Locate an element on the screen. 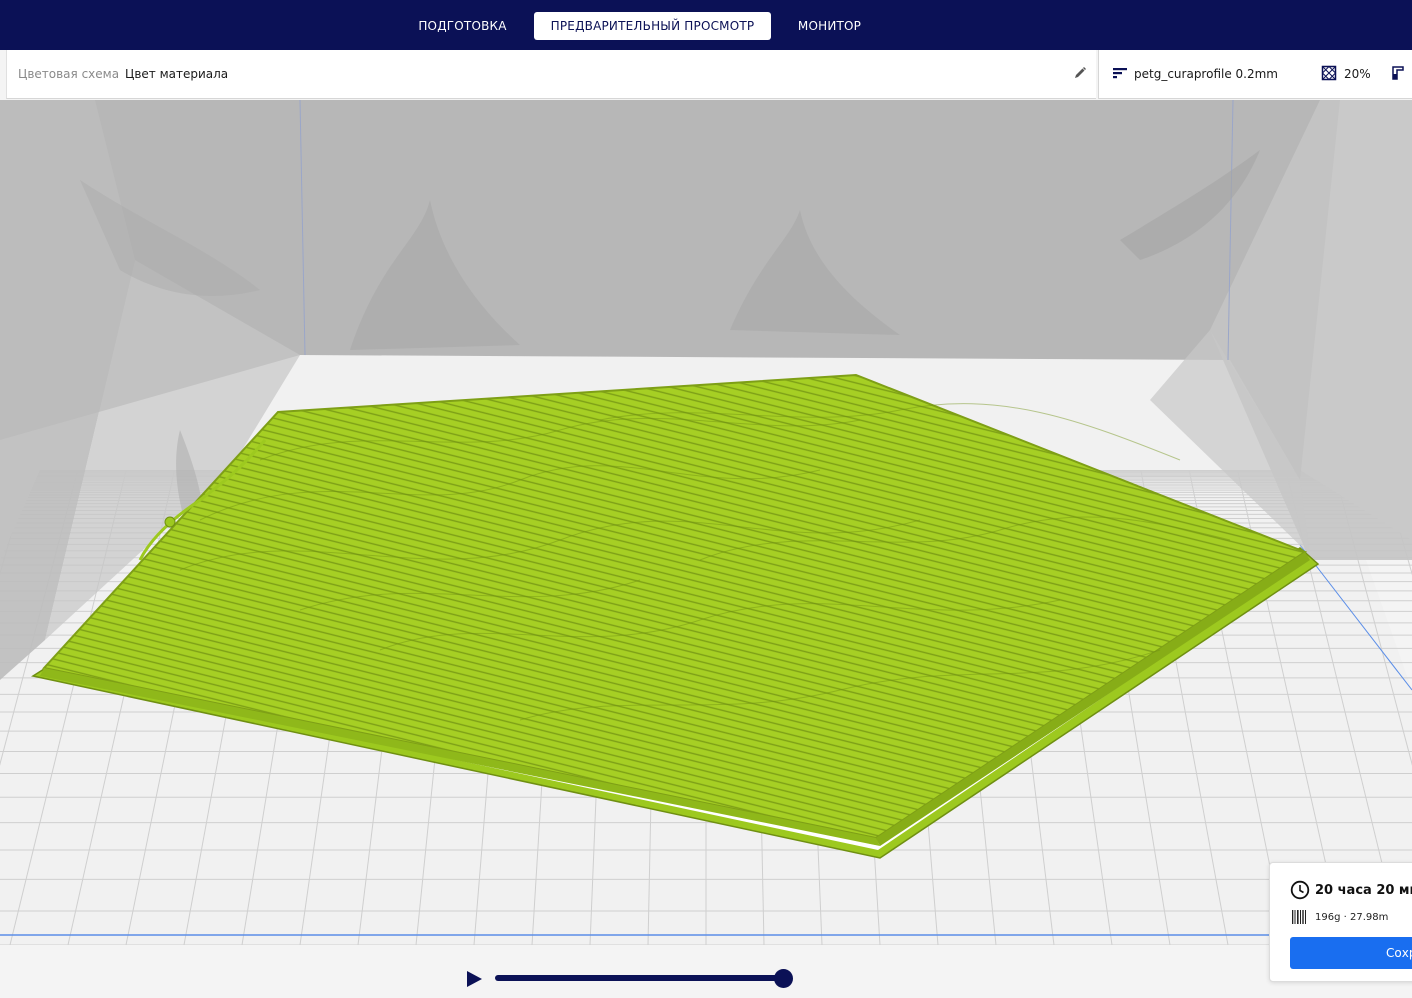 The width and height of the screenshot is (1412, 998). profile-icon is located at coordinates (1120, 73).